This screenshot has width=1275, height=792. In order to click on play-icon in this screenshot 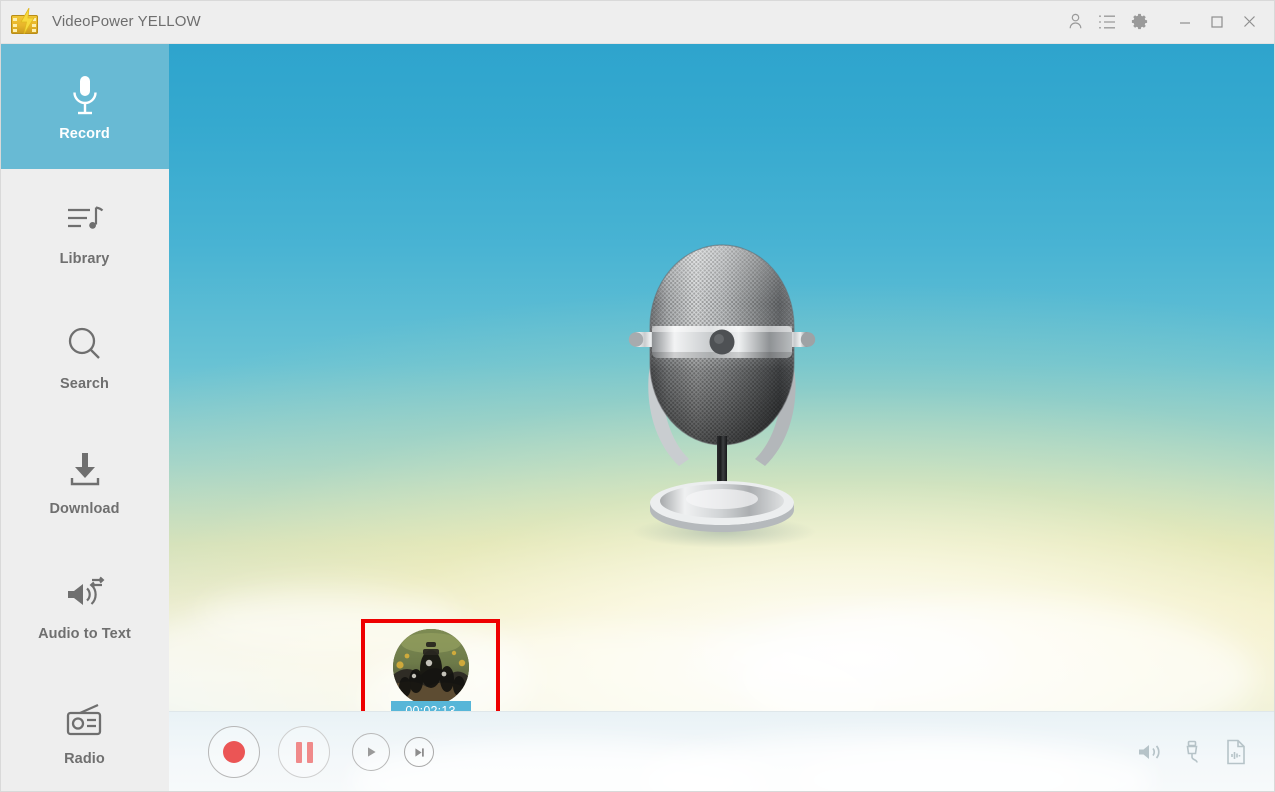, I will do `click(372, 752)`.